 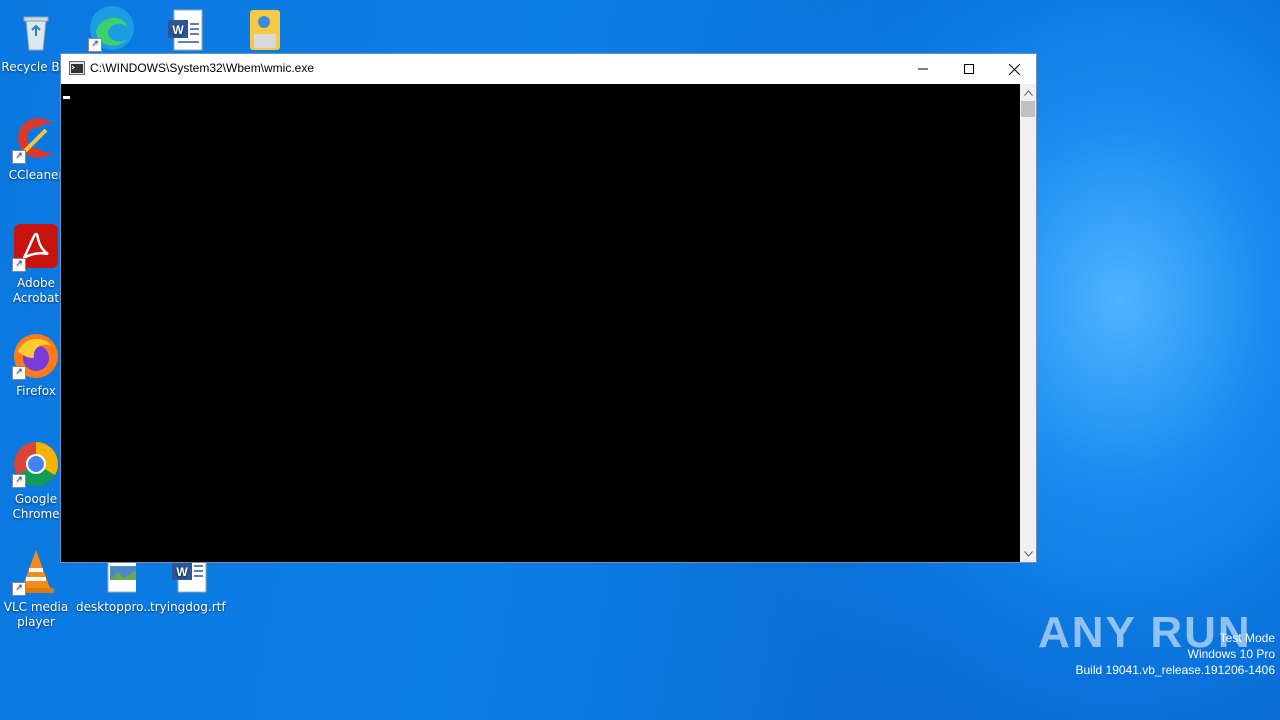 I want to click on scroll-down-button, so click(x=1028, y=553).